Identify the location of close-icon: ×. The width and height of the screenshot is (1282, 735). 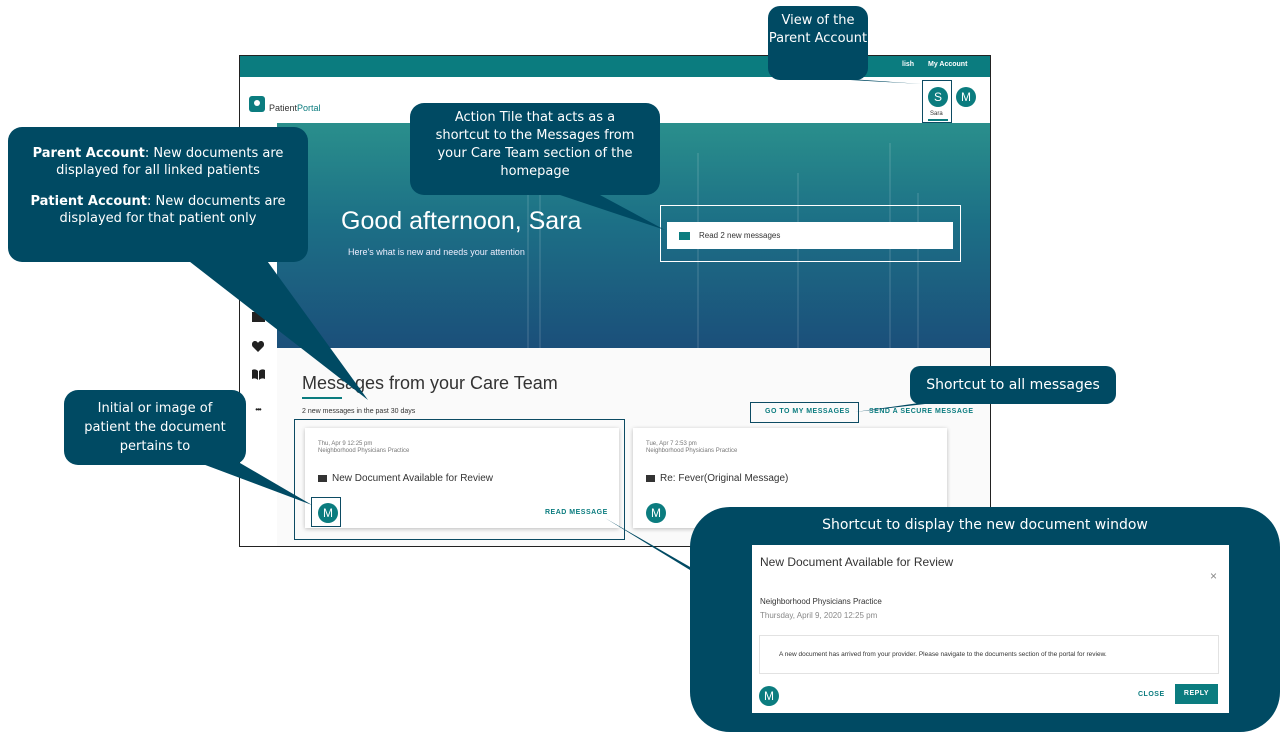
(1213, 576).